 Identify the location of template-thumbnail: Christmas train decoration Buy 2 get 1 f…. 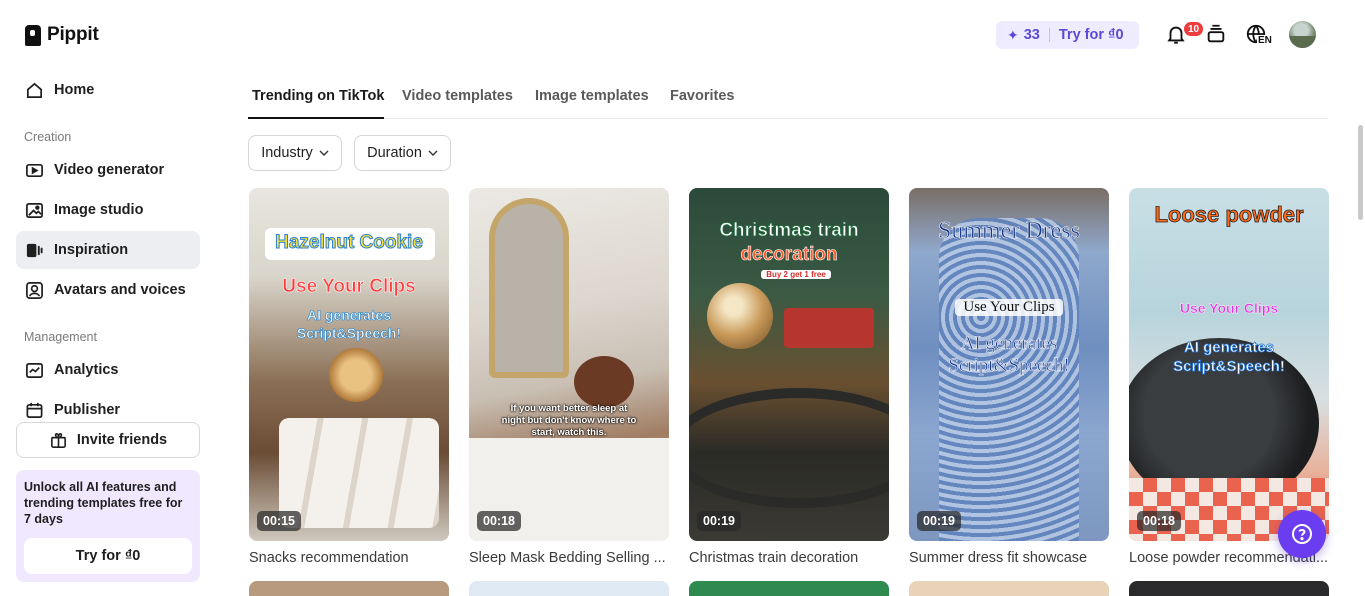
(789, 364).